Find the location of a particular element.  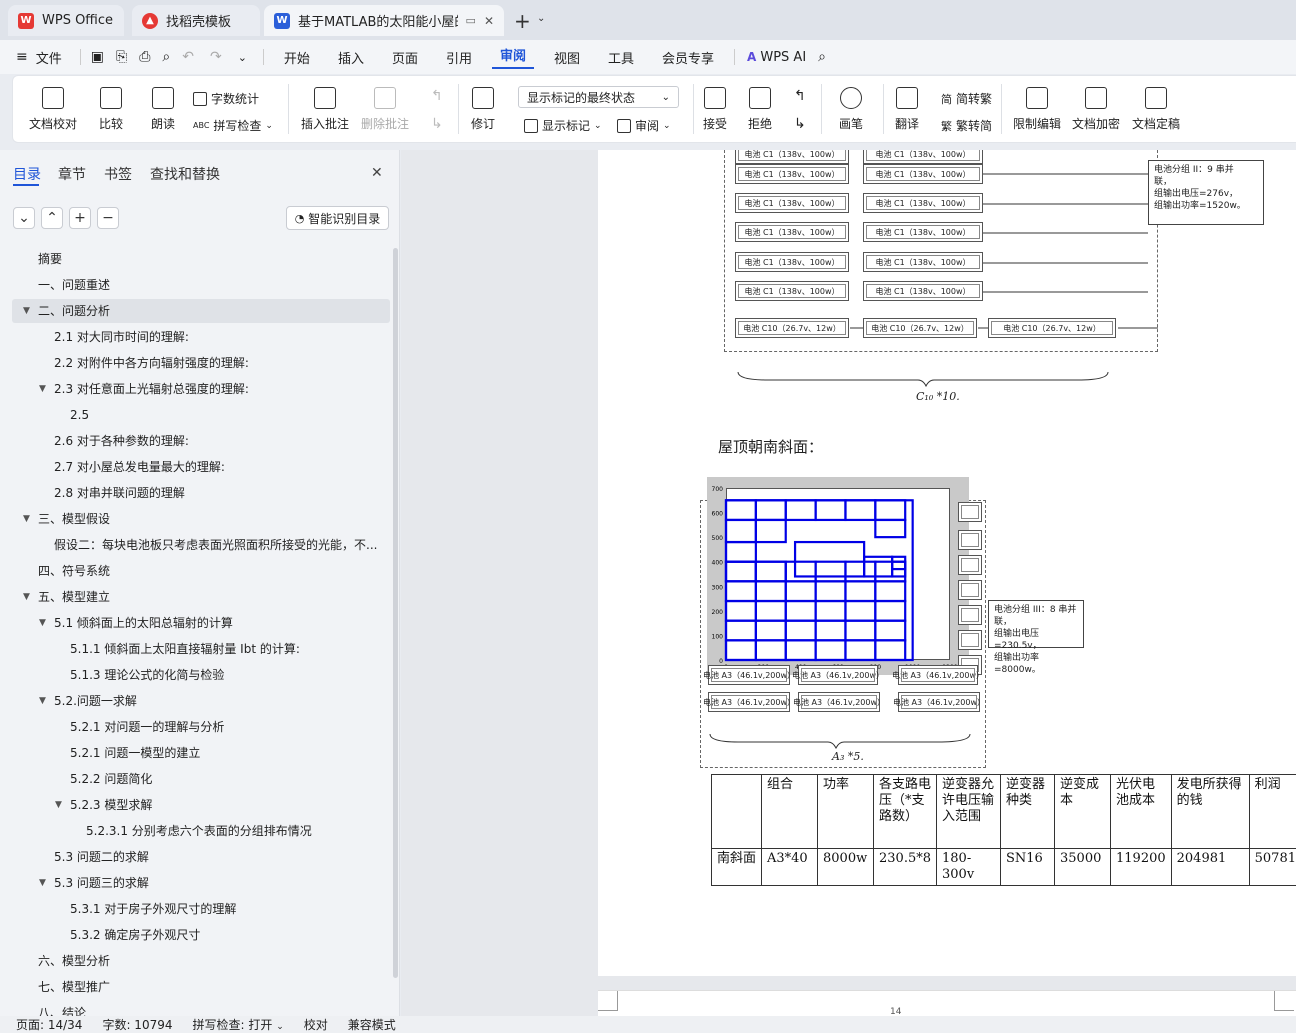

status-spell: 拼写检查: 打开 ⌄ is located at coordinates (238, 1024).